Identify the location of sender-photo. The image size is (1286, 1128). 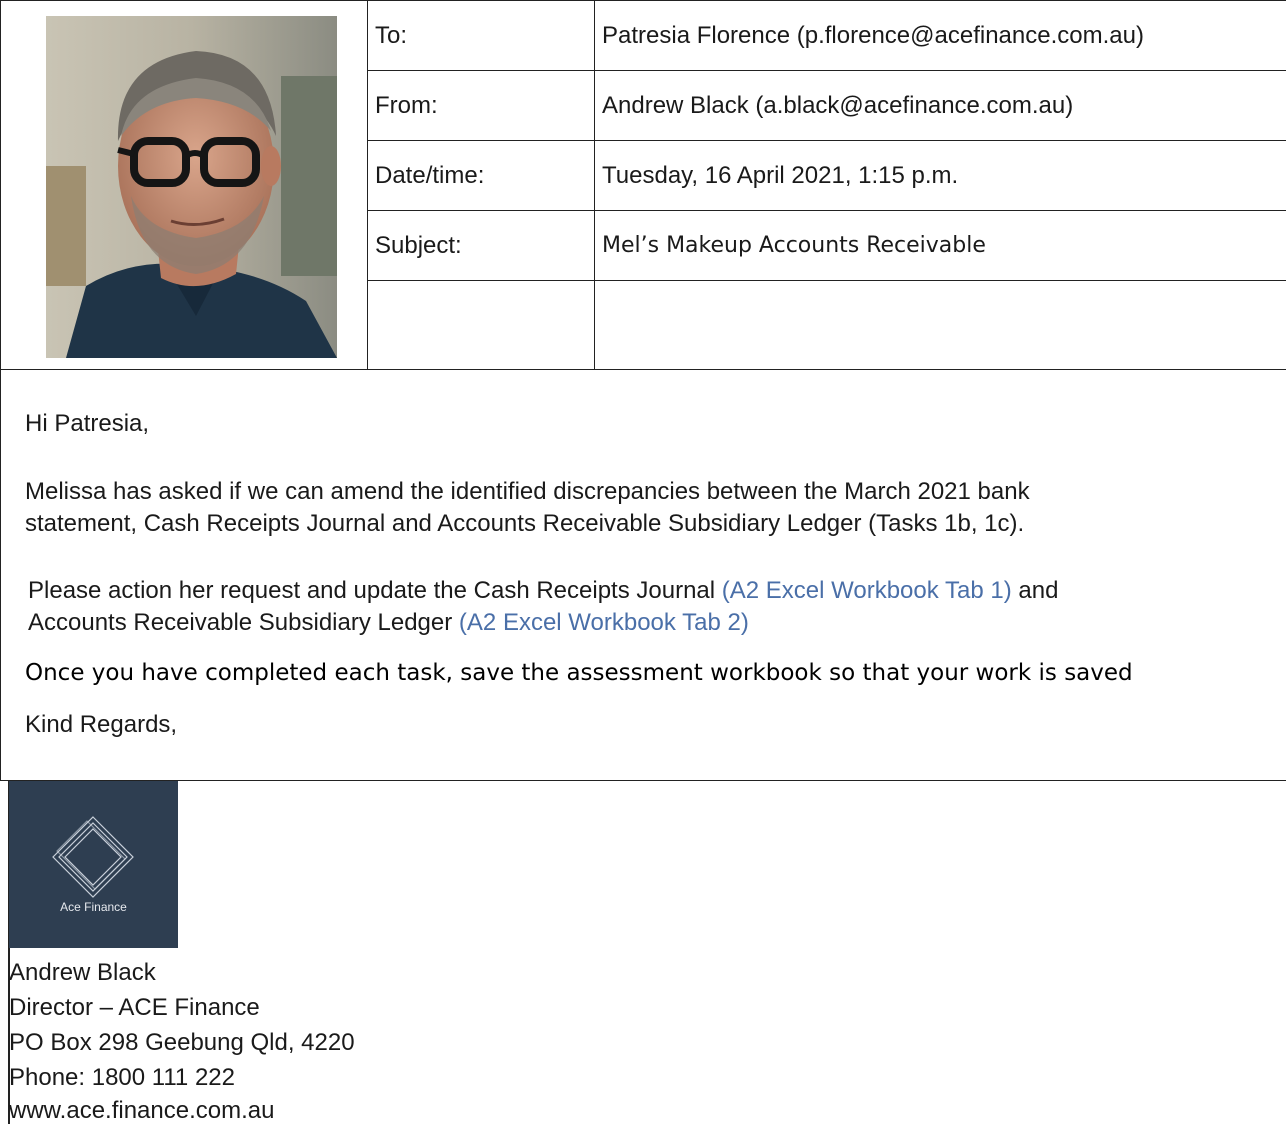
(191, 187).